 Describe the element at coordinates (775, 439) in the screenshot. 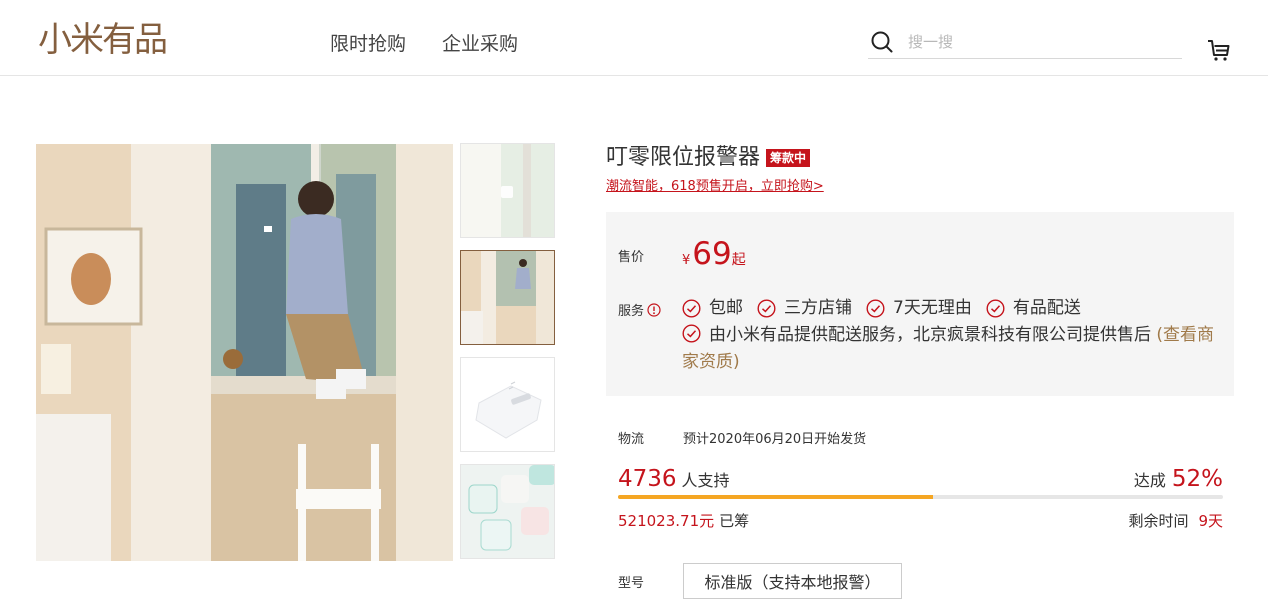

I see `logistics-text: 预计2020年06月20日开始发货` at that location.